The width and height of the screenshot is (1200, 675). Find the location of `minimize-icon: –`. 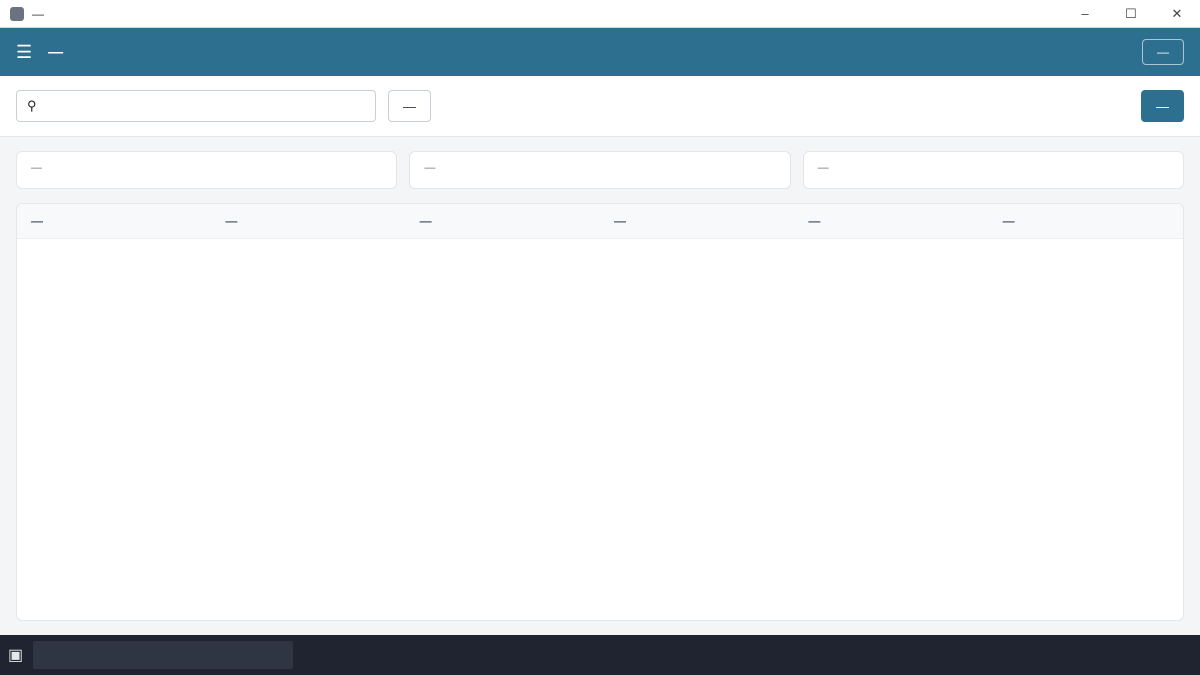

minimize-icon: – is located at coordinates (1085, 14).